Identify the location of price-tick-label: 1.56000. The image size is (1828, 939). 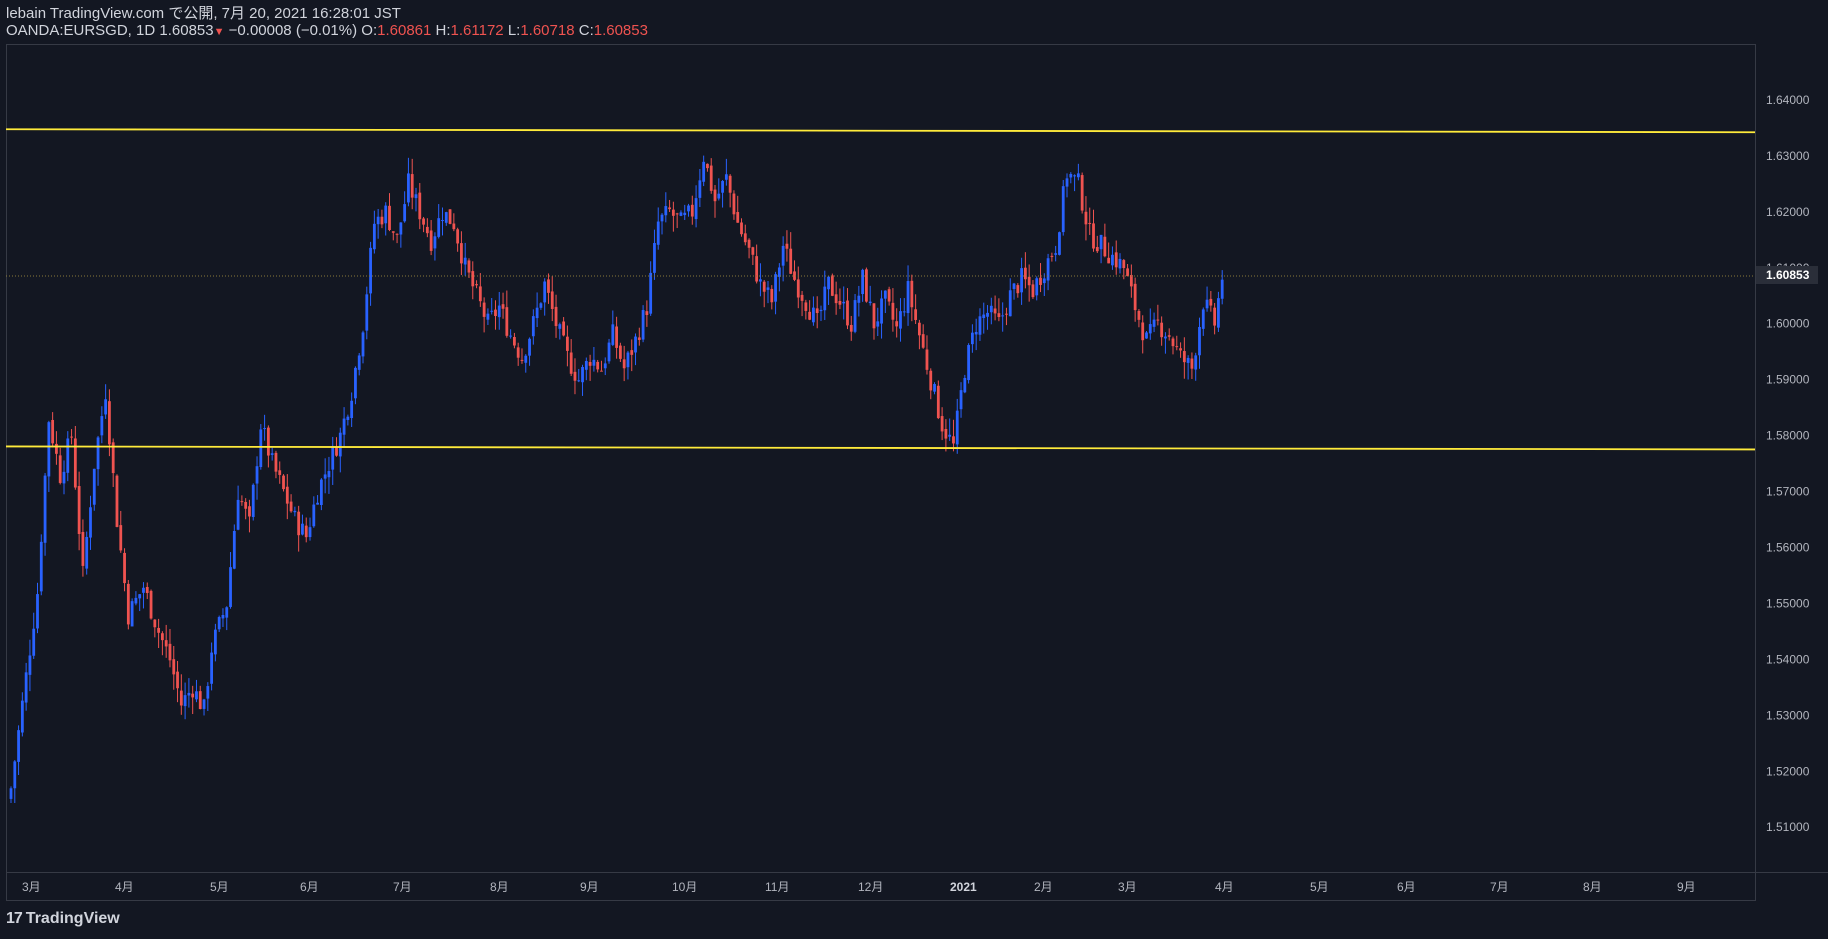
(1788, 548).